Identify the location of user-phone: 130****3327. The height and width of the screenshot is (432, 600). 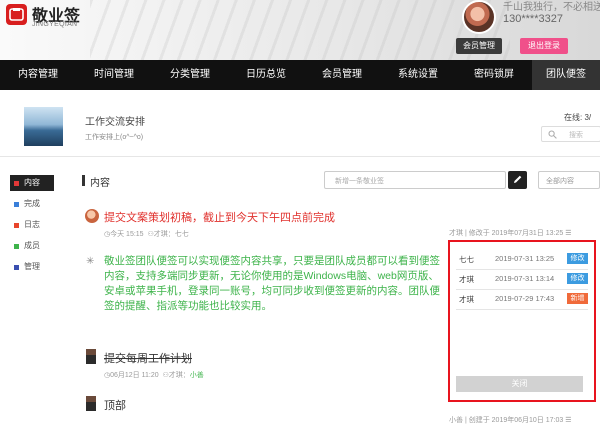
(533, 19).